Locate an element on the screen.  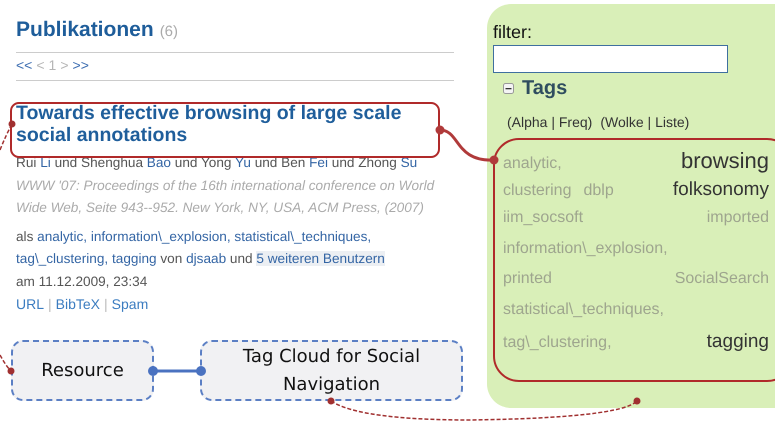
concept-box: Tag Cloud for Social Navigation is located at coordinates (331, 370).